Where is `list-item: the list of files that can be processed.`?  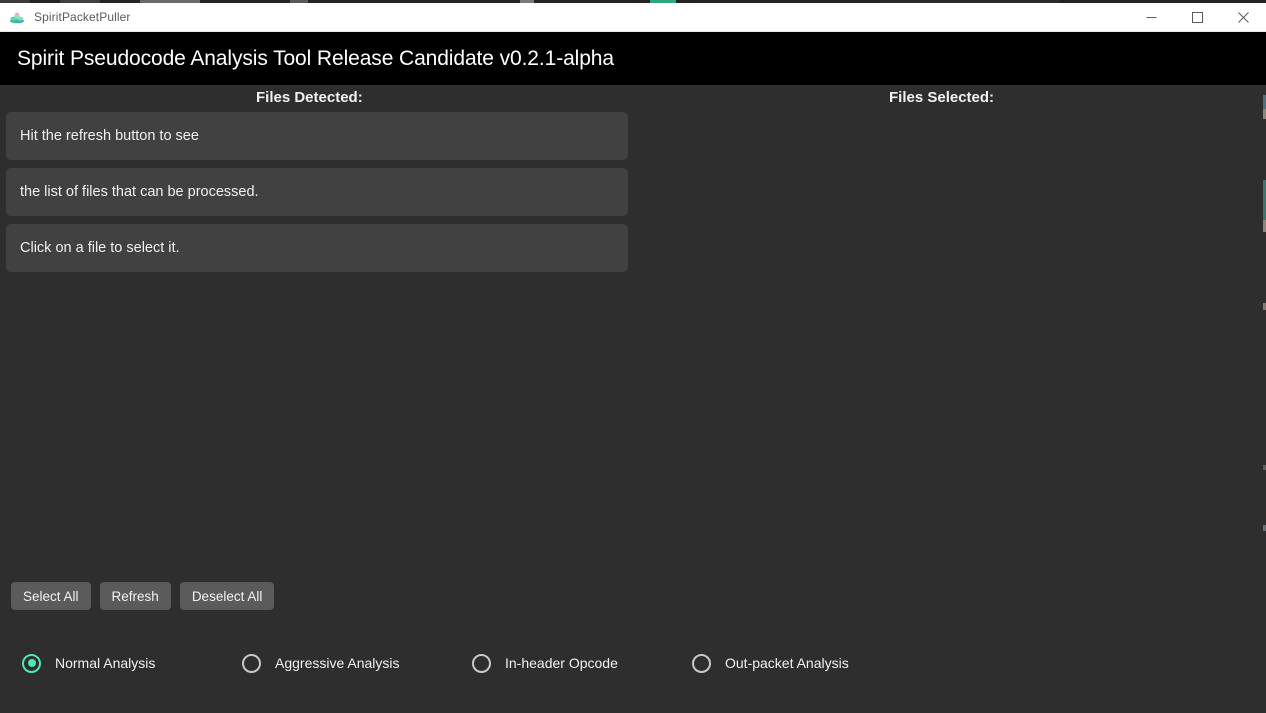
list-item: the list of files that can be processed. is located at coordinates (317, 192).